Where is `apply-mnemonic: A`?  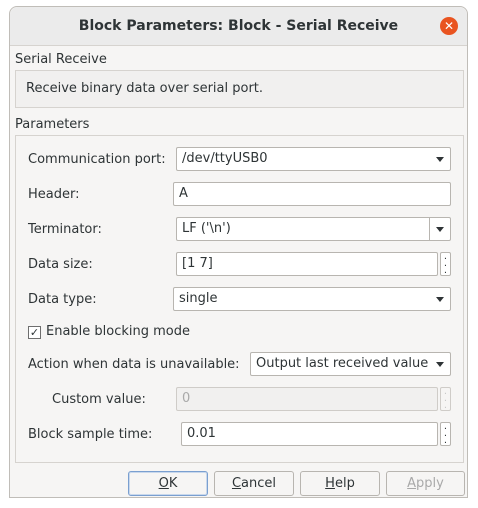 apply-mnemonic: A is located at coordinates (412, 483).